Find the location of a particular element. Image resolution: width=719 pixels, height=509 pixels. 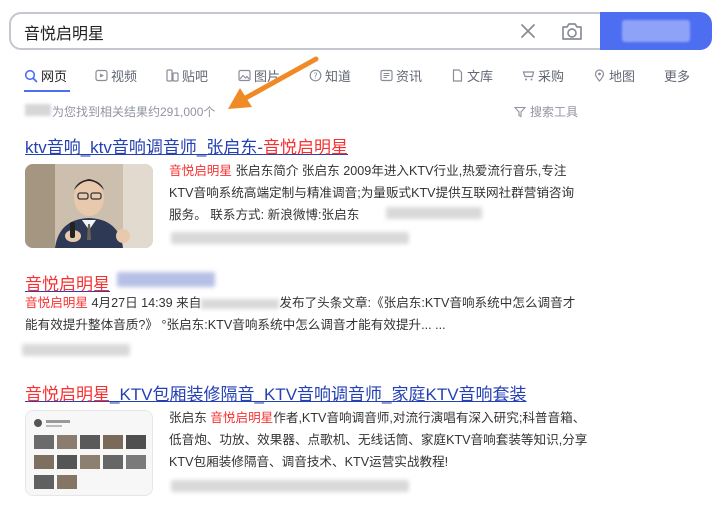

search-tools-button: 搜索工具 is located at coordinates (546, 111).